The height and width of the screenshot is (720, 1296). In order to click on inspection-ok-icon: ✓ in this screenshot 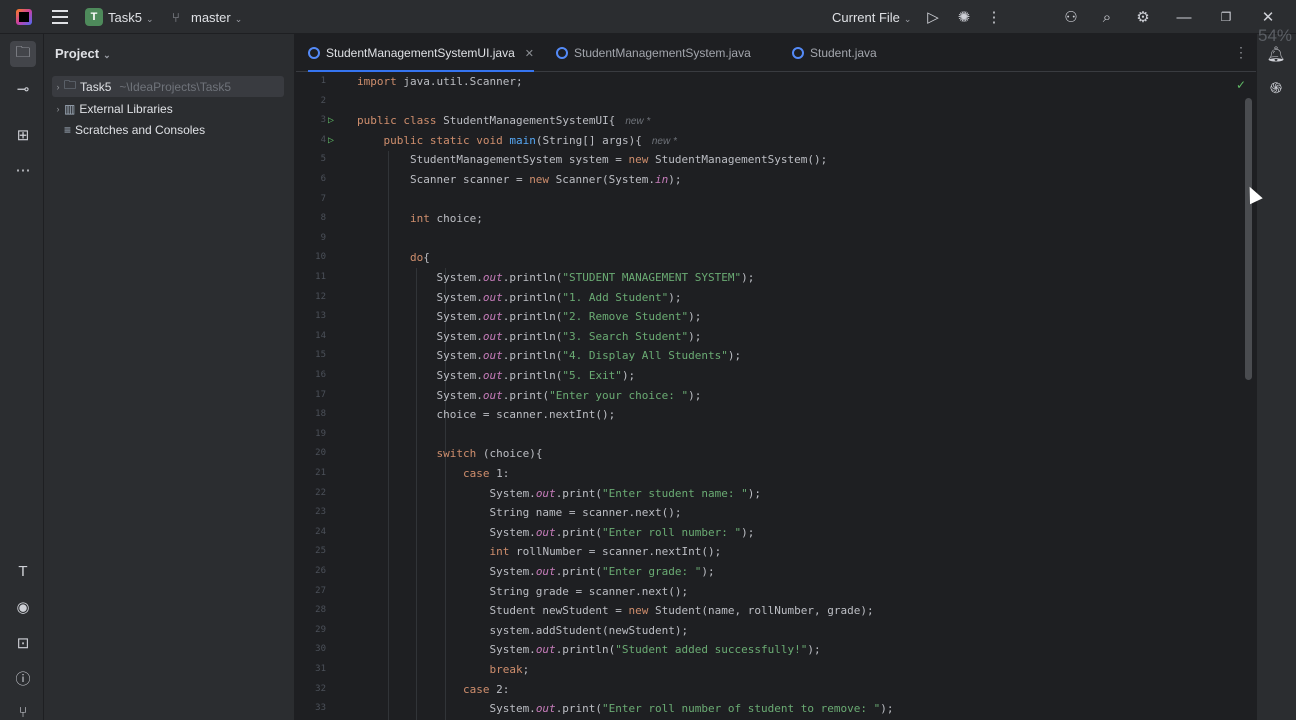, I will do `click(1241, 85)`.